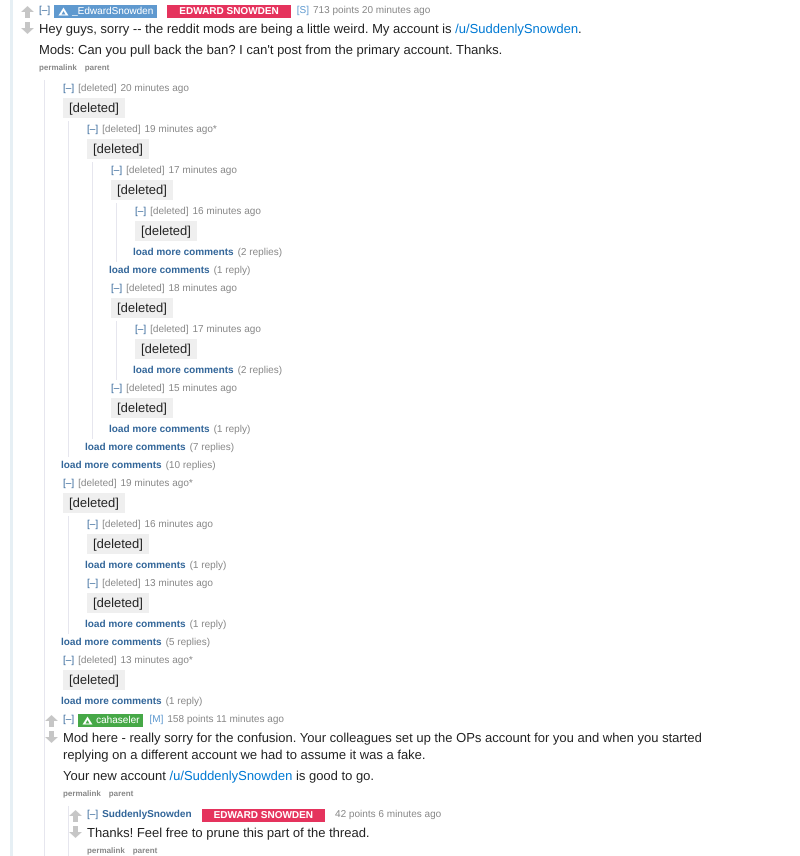 This screenshot has height=856, width=800. I want to click on comment-text: Hey guys, sorry -- the reddit mods are being a little weird. My account is /u/SuddenlySnowden., so click(311, 28).